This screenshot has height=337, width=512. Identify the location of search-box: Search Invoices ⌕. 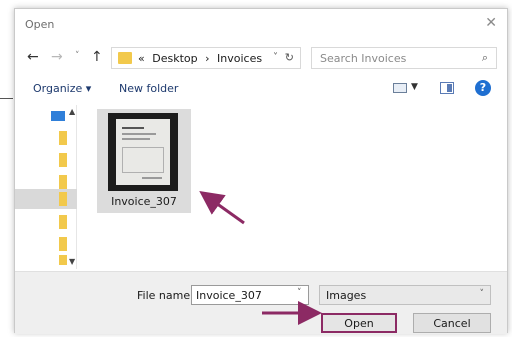
(404, 58).